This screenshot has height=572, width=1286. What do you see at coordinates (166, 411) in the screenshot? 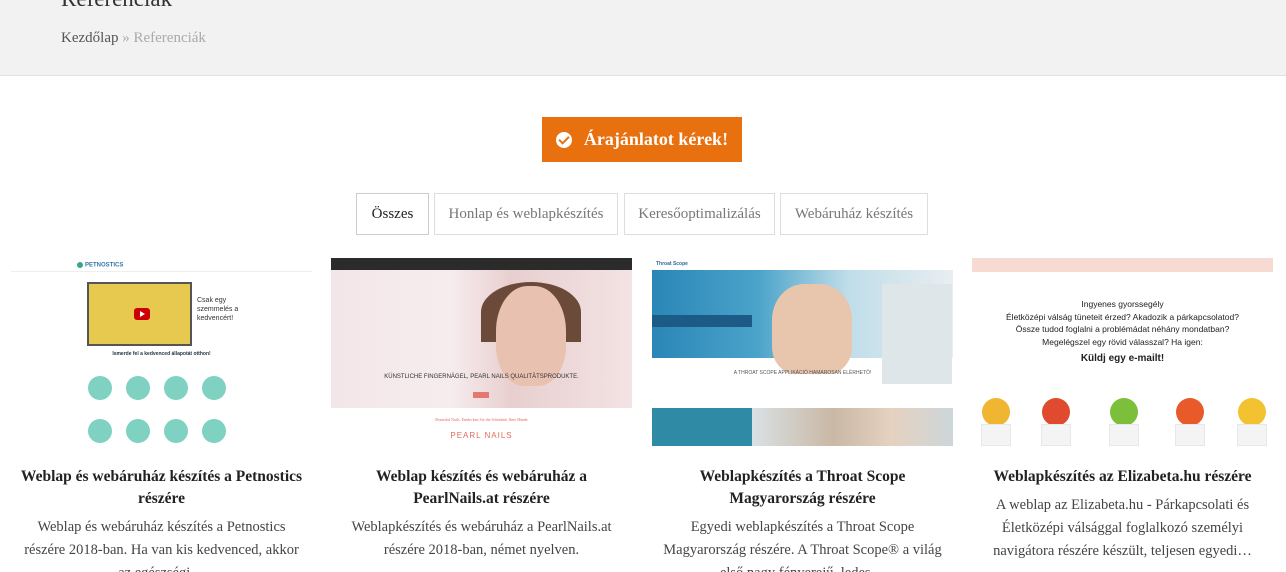
I see `feature-icons` at bounding box center [166, 411].